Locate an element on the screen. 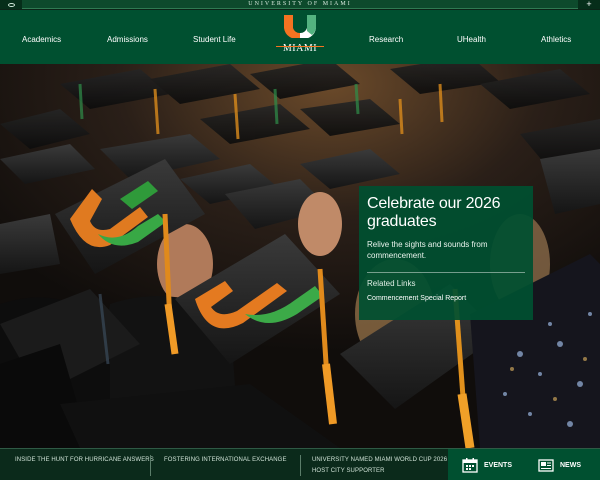 This screenshot has width=600, height=480. newspaper-icon is located at coordinates (546, 465).